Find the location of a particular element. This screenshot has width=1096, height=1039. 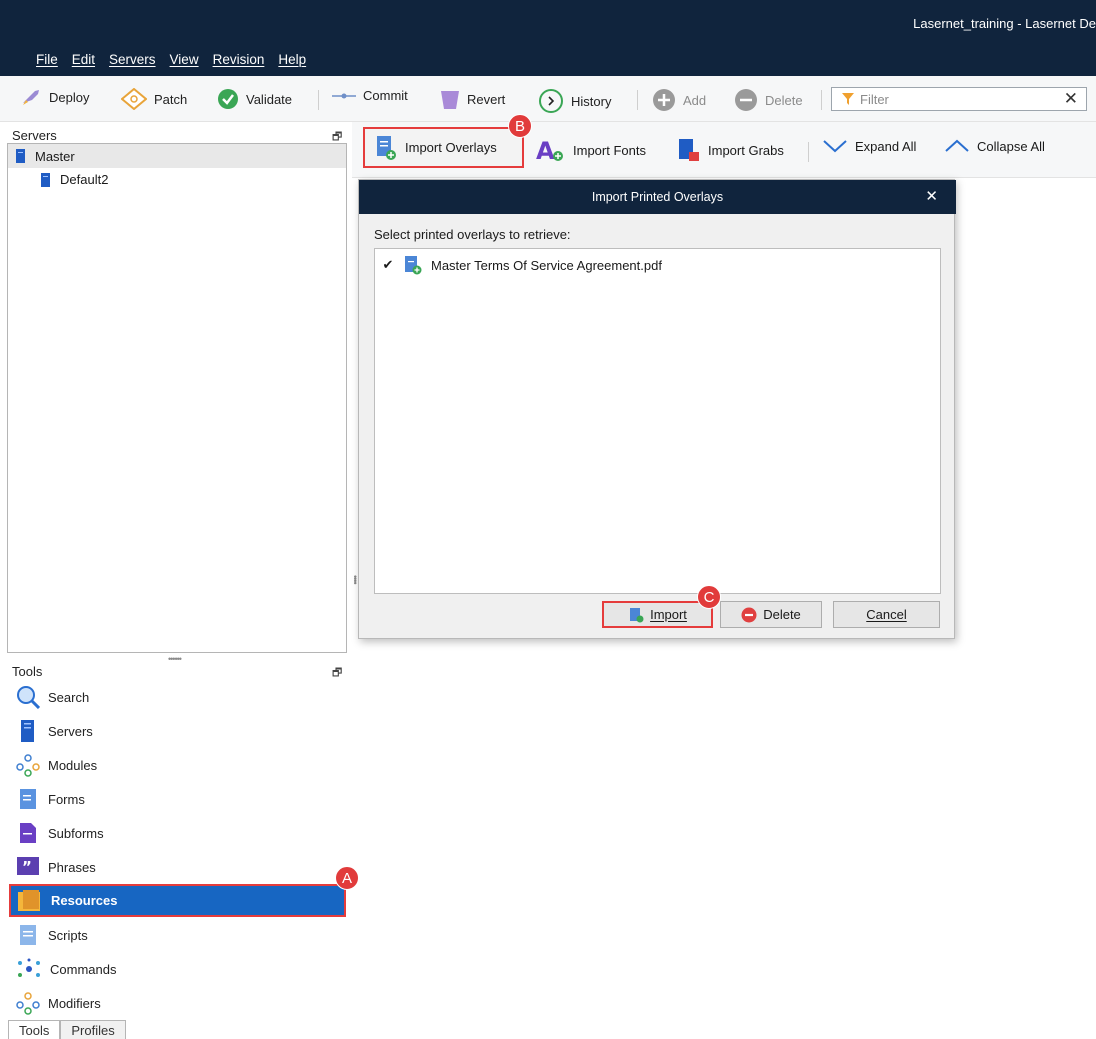

checkbox: ✔ is located at coordinates (388, 264).